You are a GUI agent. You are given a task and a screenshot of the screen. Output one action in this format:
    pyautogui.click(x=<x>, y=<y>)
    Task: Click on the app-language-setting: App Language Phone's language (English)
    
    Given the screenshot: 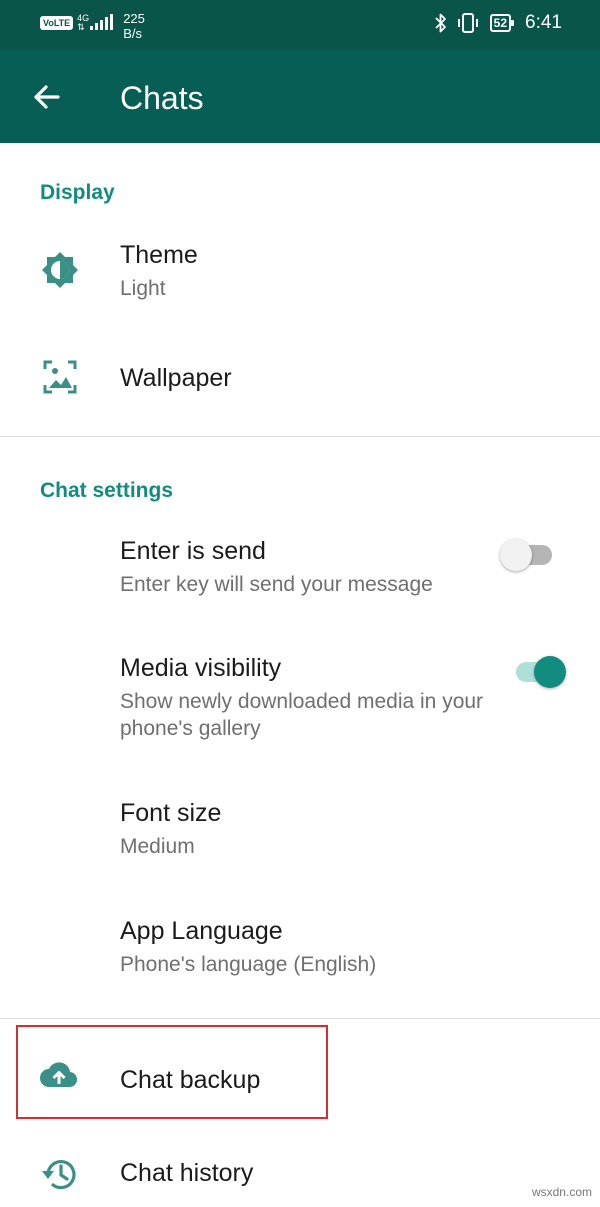 What is the action you would take?
    pyautogui.click(x=300, y=955)
    